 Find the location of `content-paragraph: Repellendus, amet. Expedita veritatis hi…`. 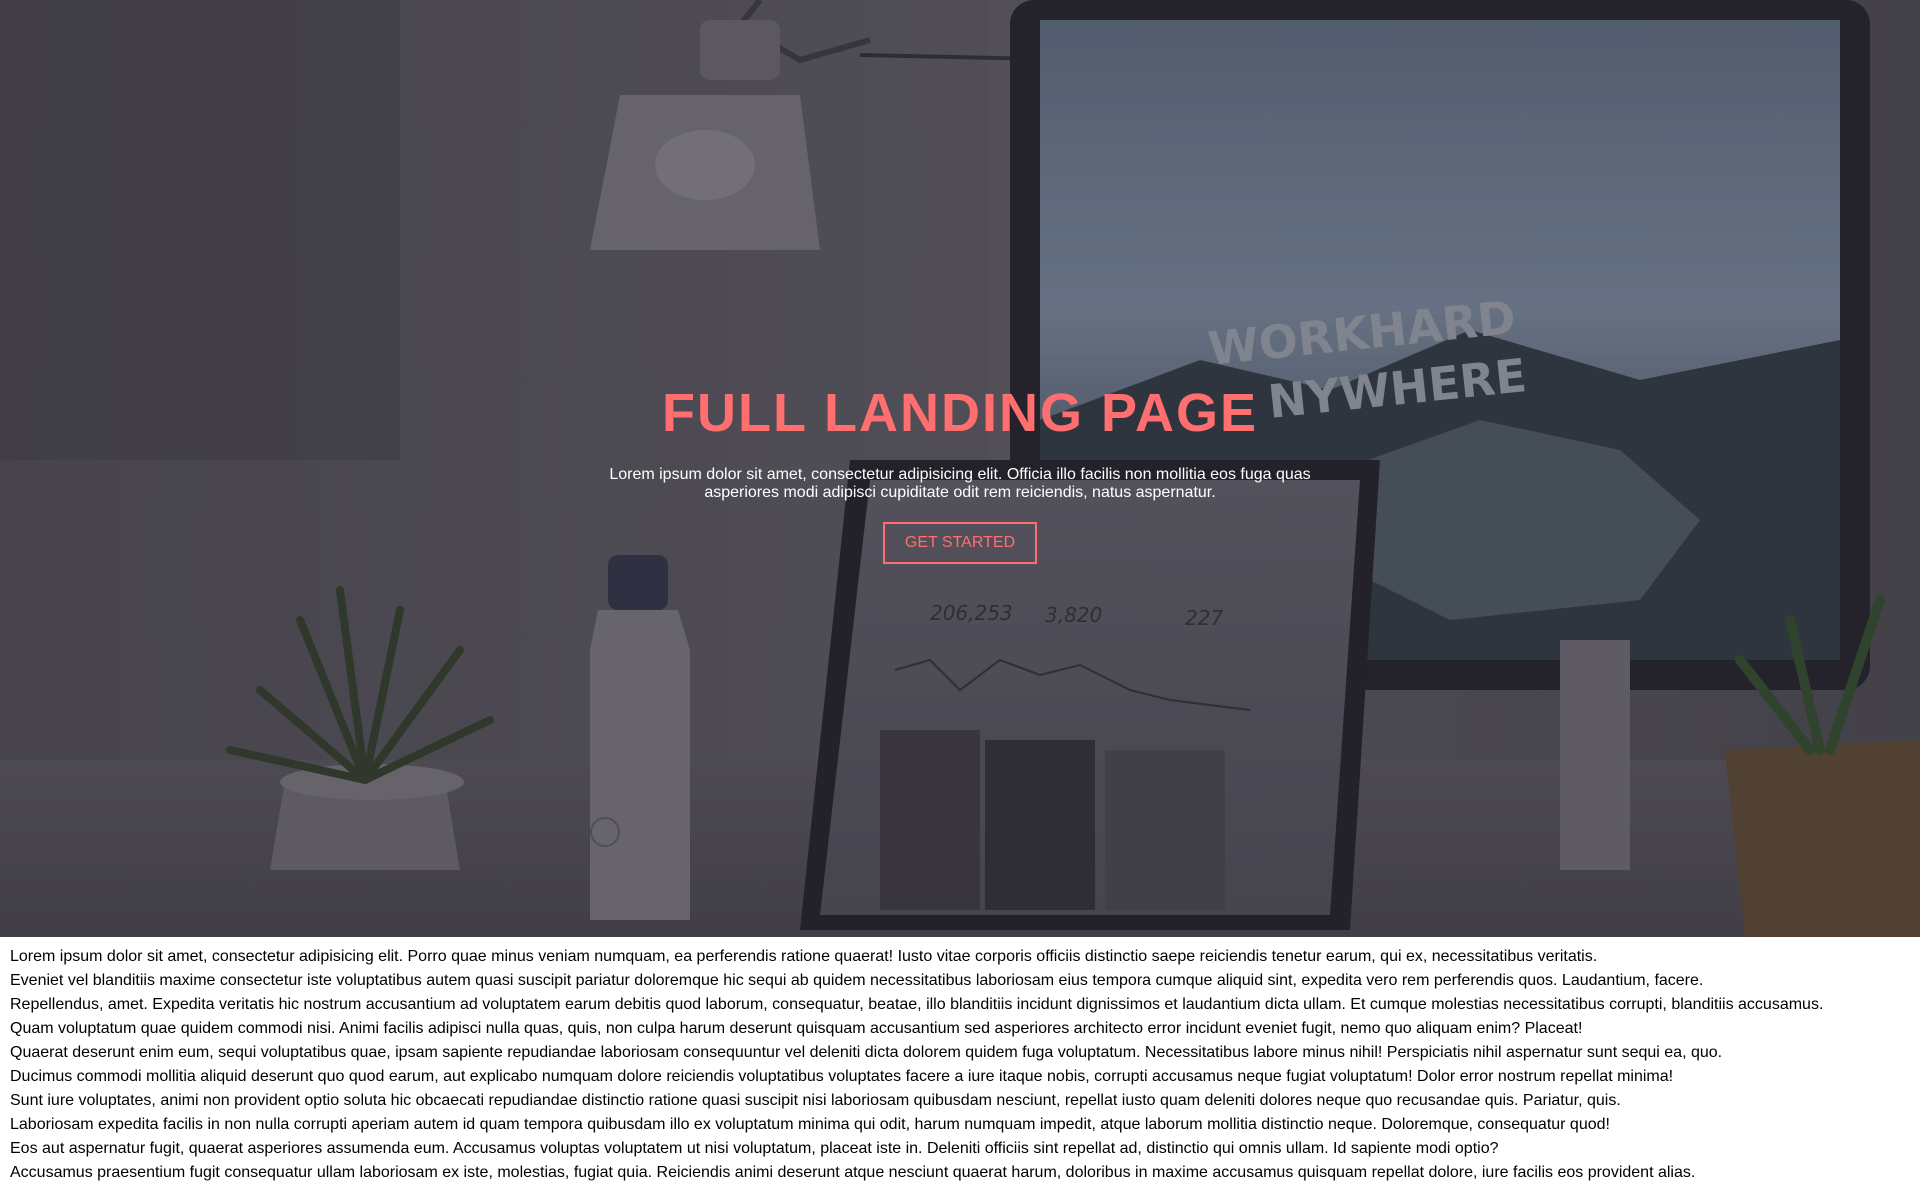

content-paragraph: Repellendus, amet. Expedita veritatis hi… is located at coordinates (917, 1004).